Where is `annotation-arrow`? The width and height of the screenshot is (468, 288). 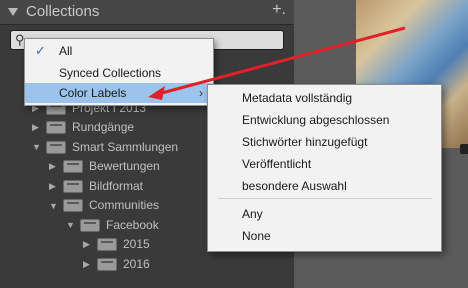
annotation-arrow is located at coordinates (277, 63).